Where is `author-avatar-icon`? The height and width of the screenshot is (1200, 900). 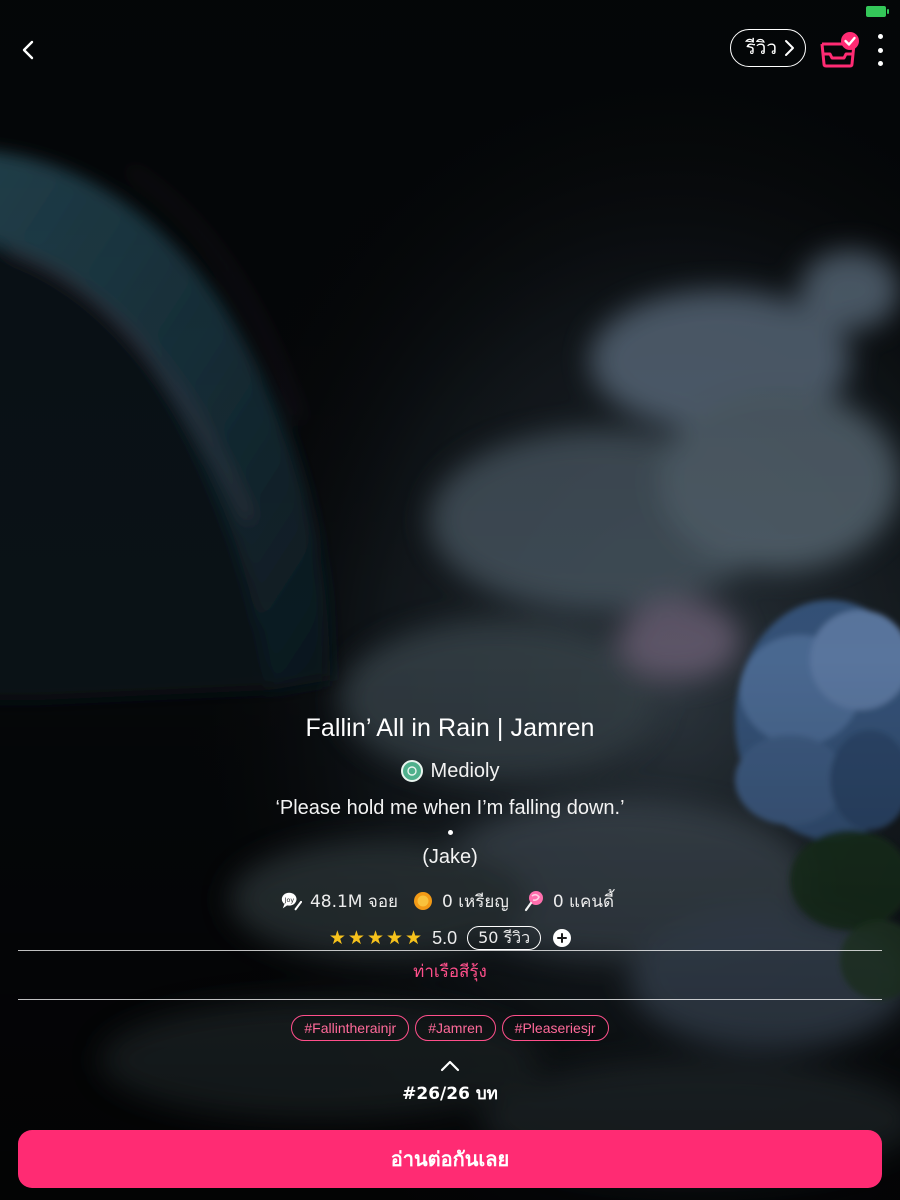 author-avatar-icon is located at coordinates (411, 771).